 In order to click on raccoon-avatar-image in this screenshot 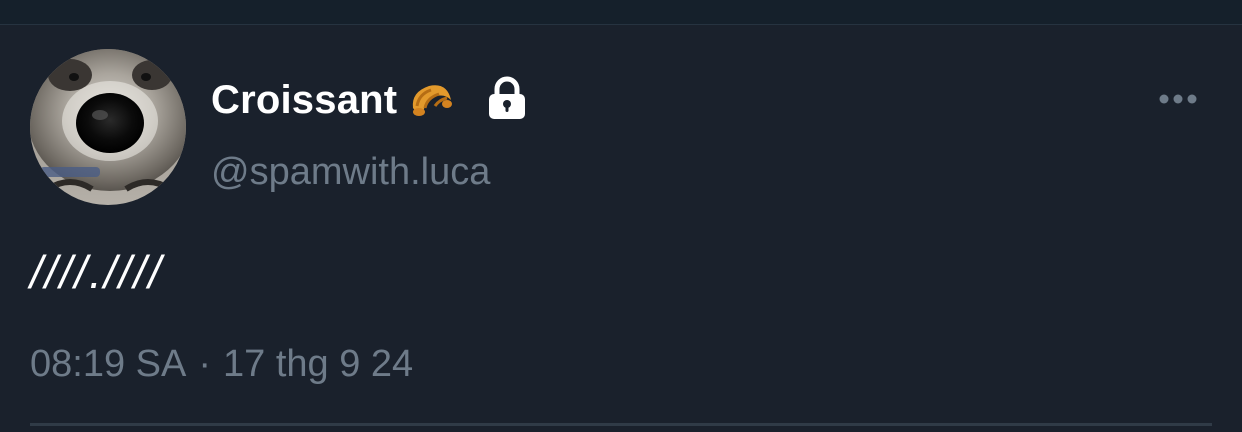, I will do `click(108, 127)`.